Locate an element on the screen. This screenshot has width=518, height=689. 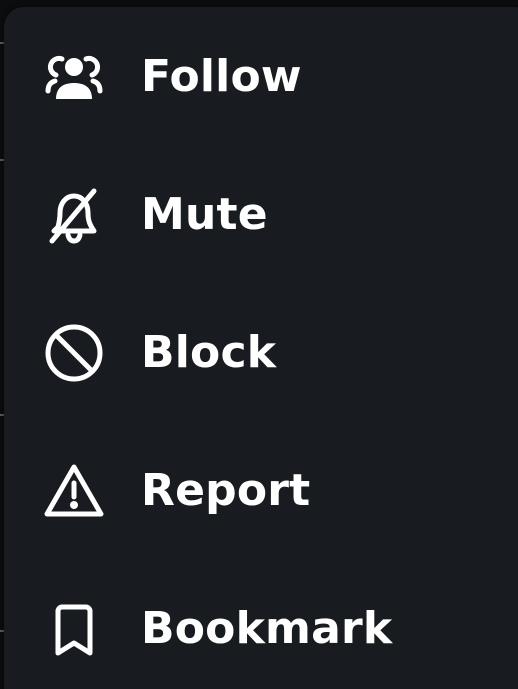
menu-item-label: Block is located at coordinates (209, 352).